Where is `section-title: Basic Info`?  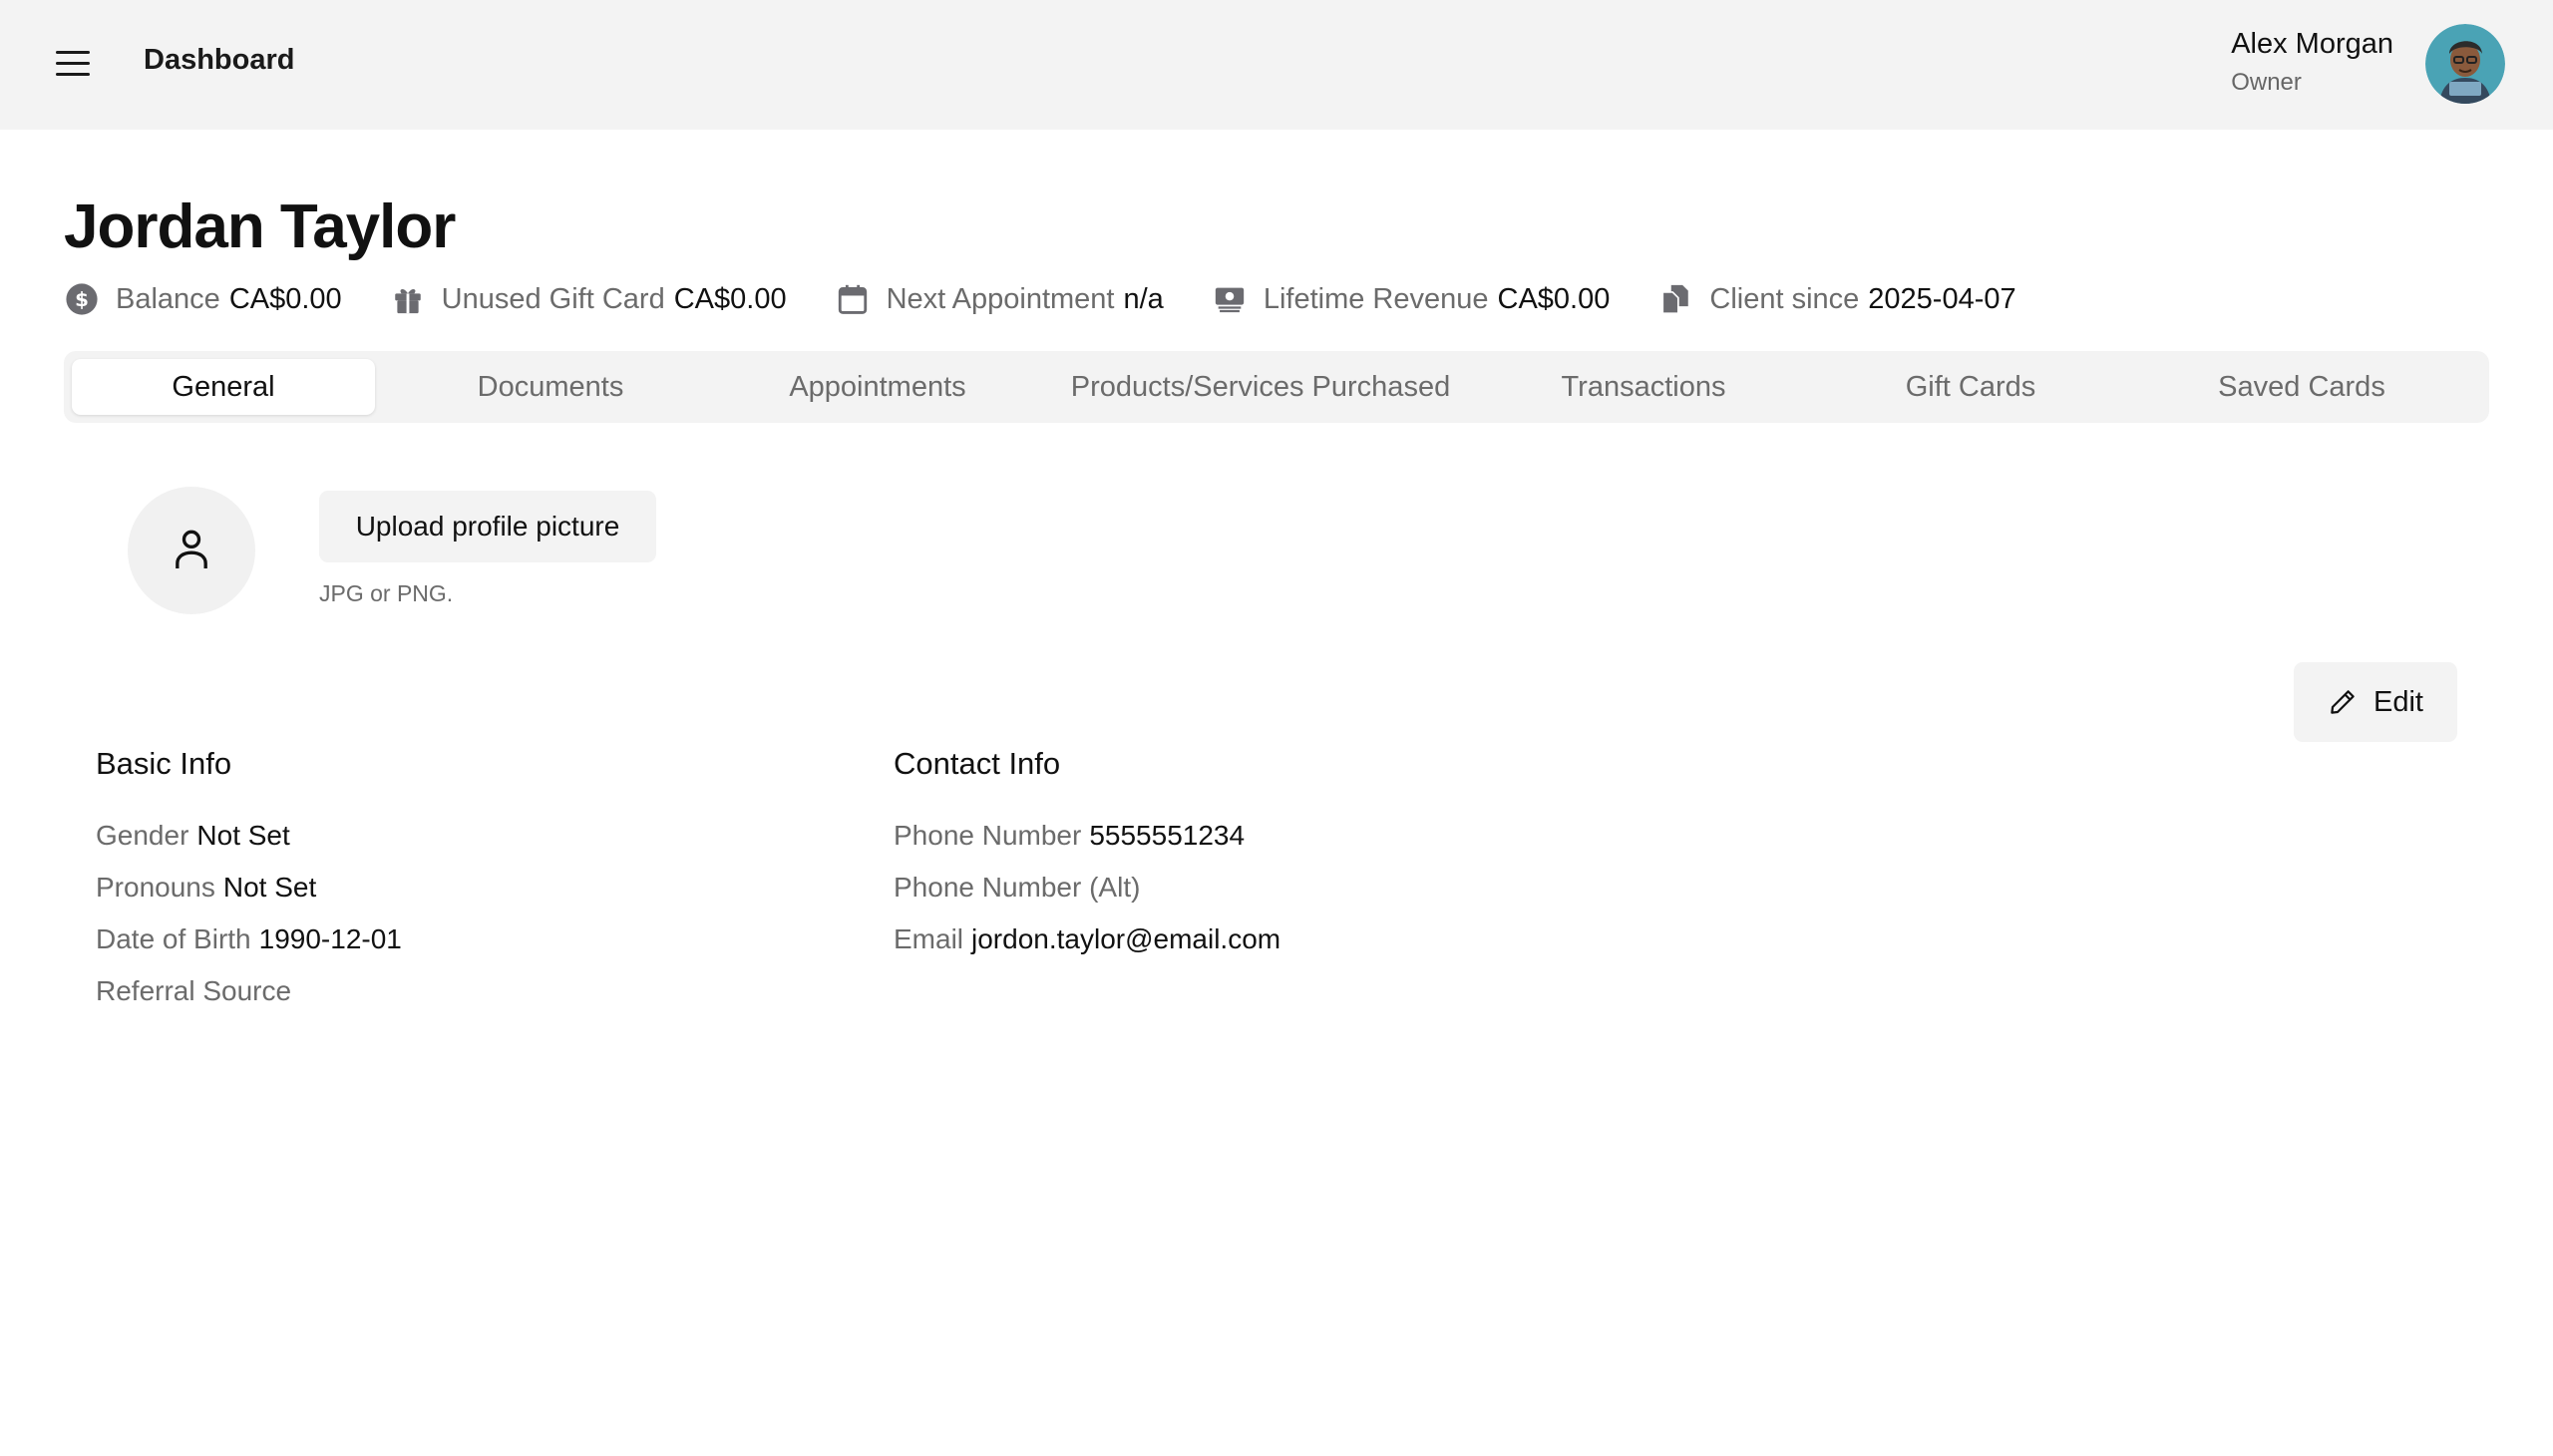
section-title: Basic Info is located at coordinates (164, 763).